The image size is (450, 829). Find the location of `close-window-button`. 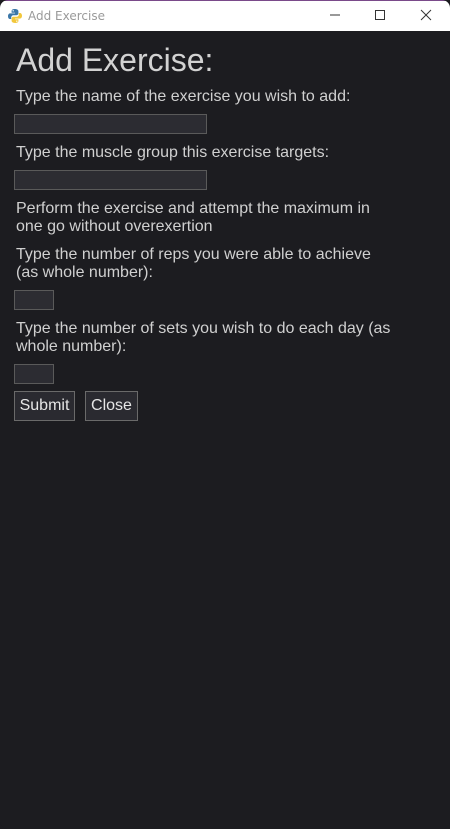

close-window-button is located at coordinates (426, 16).